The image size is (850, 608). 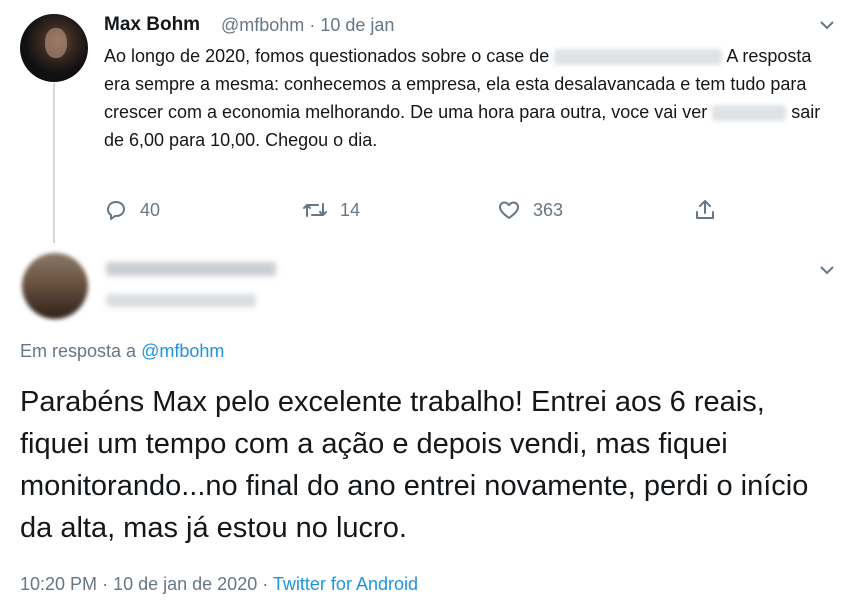 What do you see at coordinates (331, 210) in the screenshot?
I see `retweet-button: 14` at bounding box center [331, 210].